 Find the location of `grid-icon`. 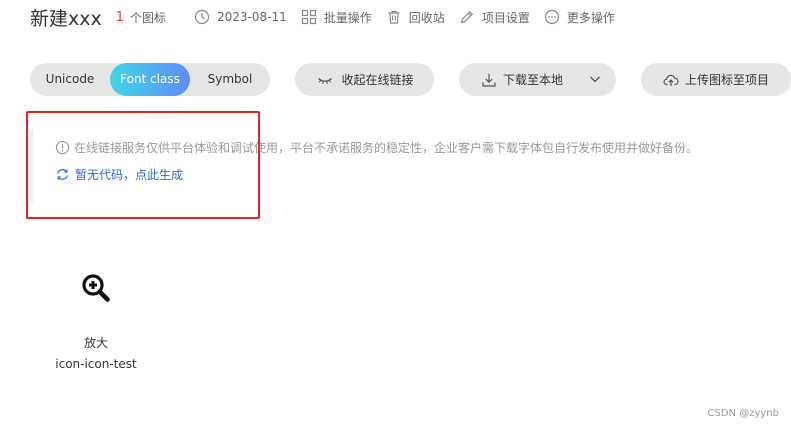

grid-icon is located at coordinates (308, 17).